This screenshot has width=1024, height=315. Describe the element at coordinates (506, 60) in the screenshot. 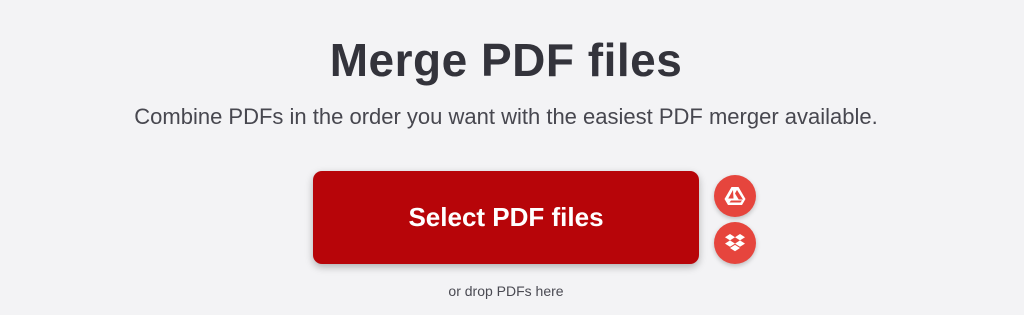

I see `page-title: Merge PDF files` at that location.